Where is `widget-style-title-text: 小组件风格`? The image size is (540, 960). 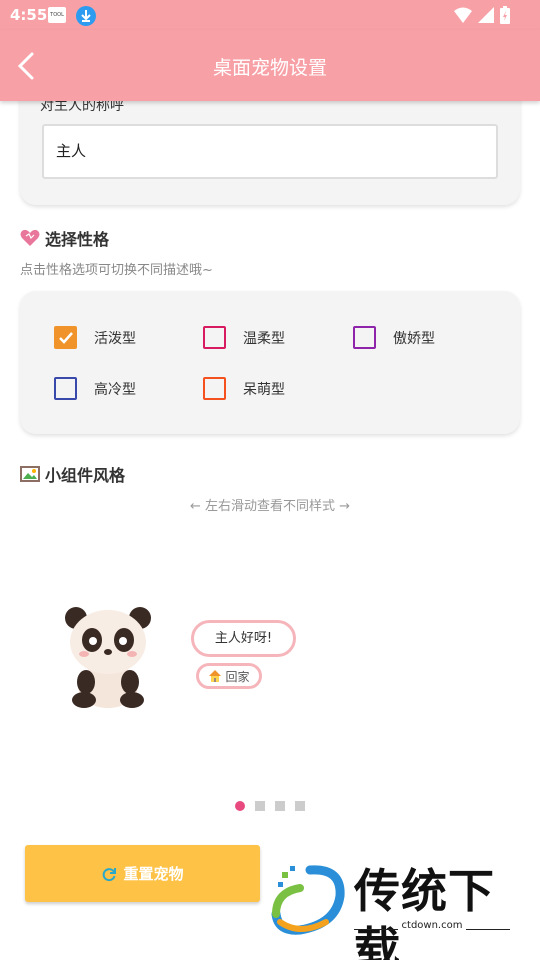
widget-style-title-text: 小组件风格 is located at coordinates (85, 475).